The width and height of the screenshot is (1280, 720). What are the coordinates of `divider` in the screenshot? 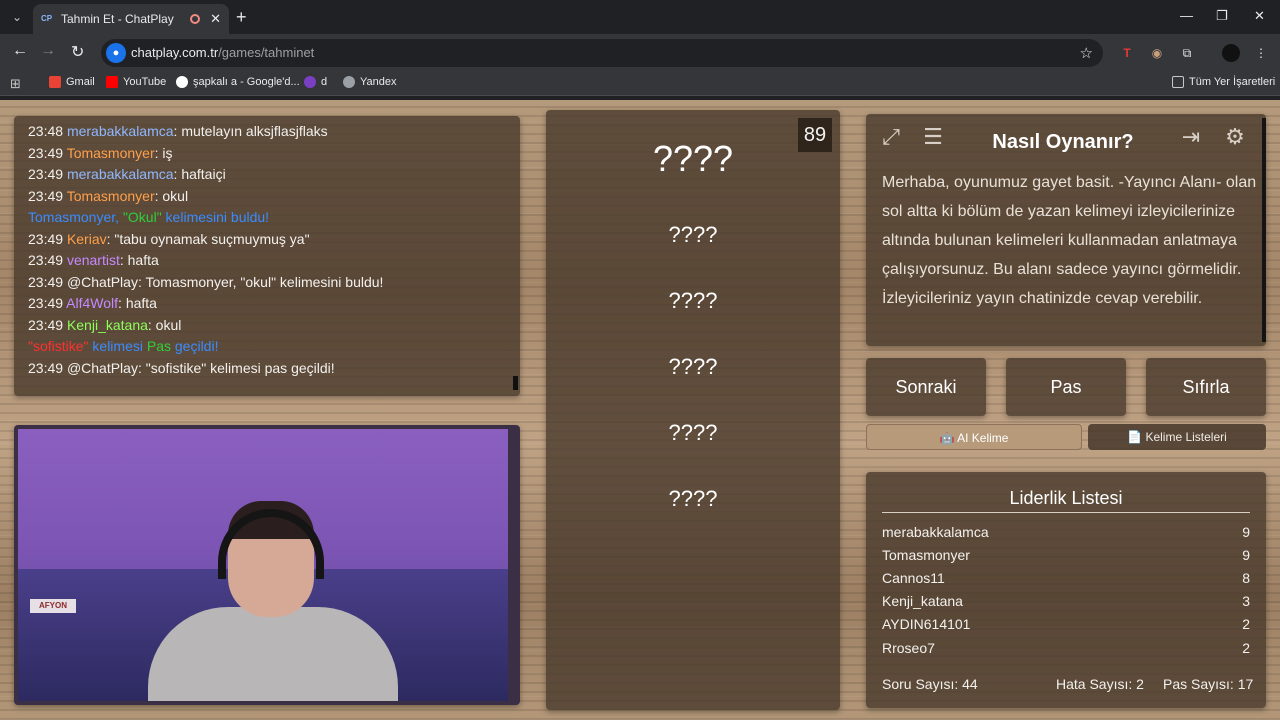 It's located at (1066, 512).